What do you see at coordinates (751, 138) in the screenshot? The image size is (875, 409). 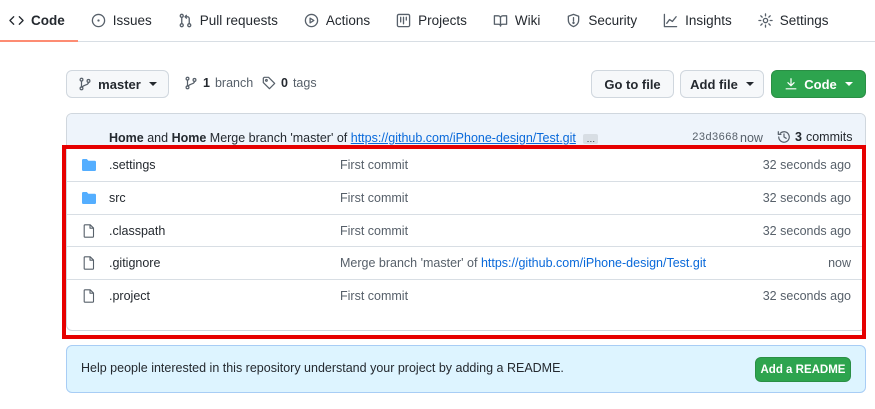 I see `commit-time: now` at bounding box center [751, 138].